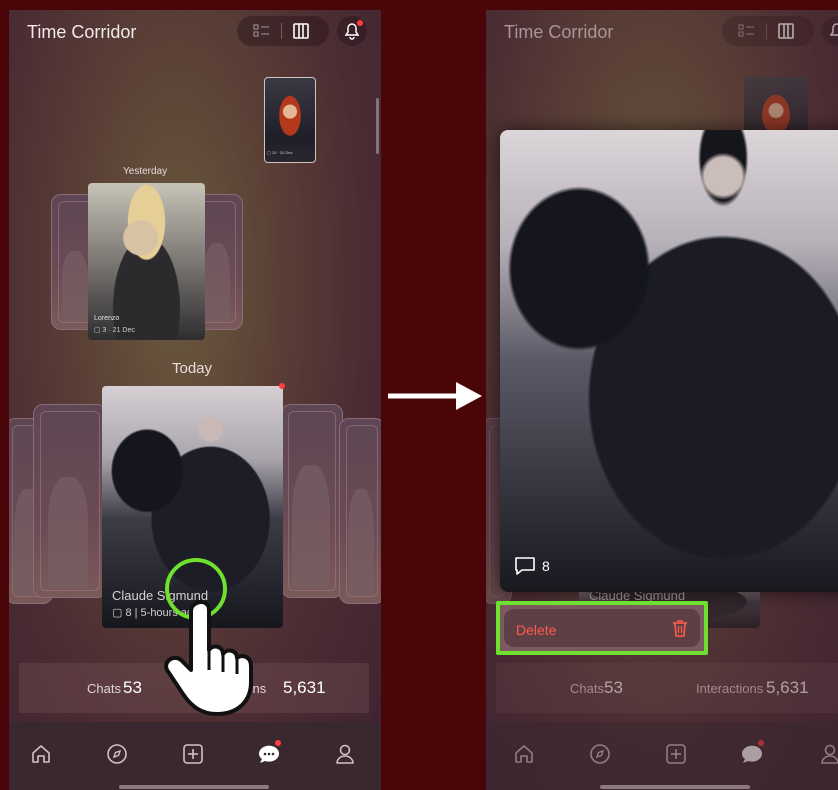  I want to click on card-meta: ▢ 10 · 20 Dec, so click(280, 152).